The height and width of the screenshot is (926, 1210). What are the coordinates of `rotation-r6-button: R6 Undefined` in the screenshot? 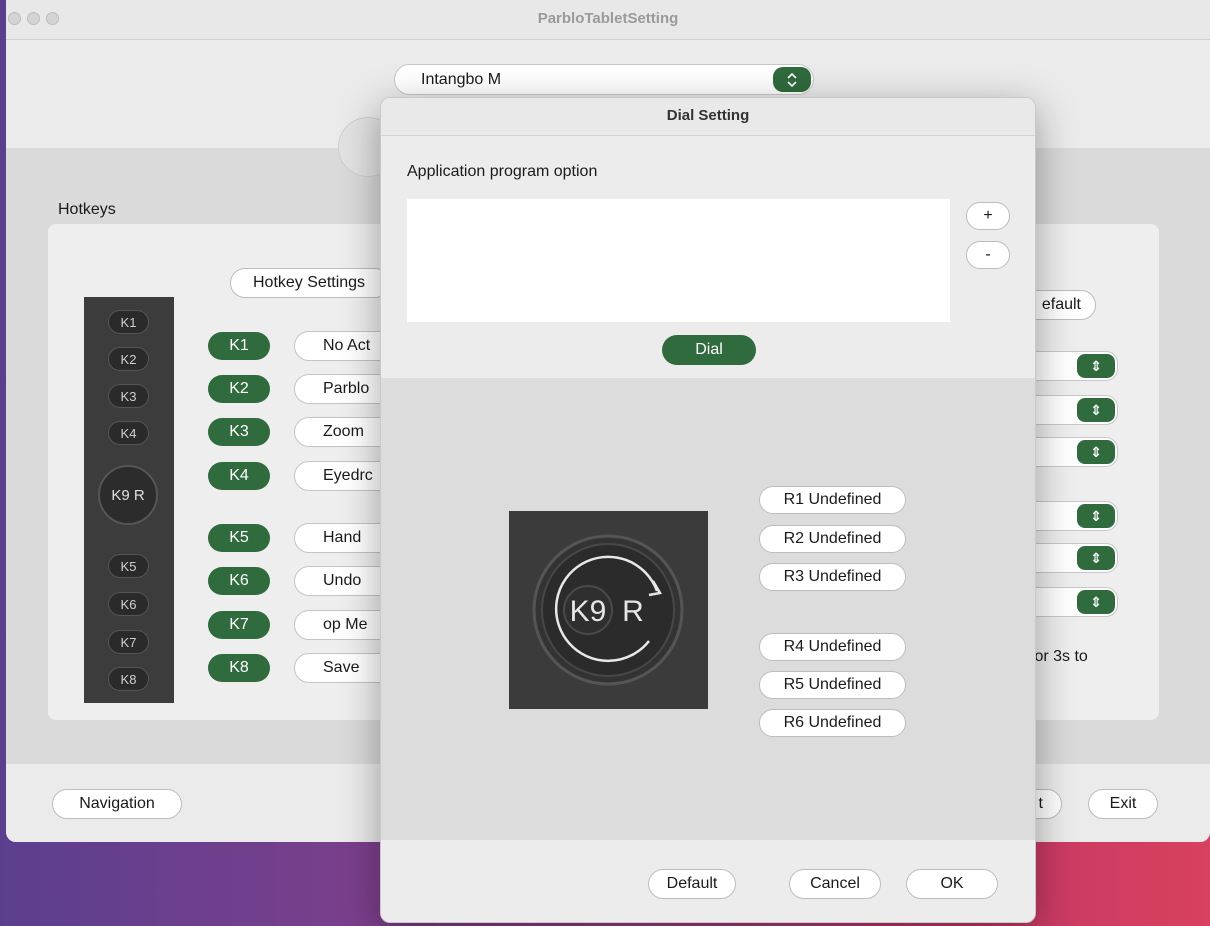 It's located at (832, 723).